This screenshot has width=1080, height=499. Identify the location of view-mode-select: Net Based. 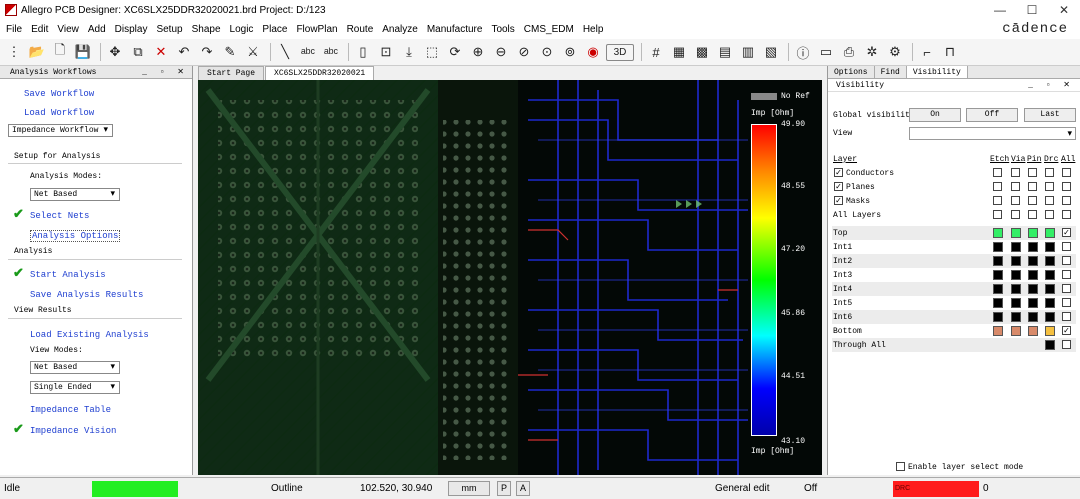
(75, 367).